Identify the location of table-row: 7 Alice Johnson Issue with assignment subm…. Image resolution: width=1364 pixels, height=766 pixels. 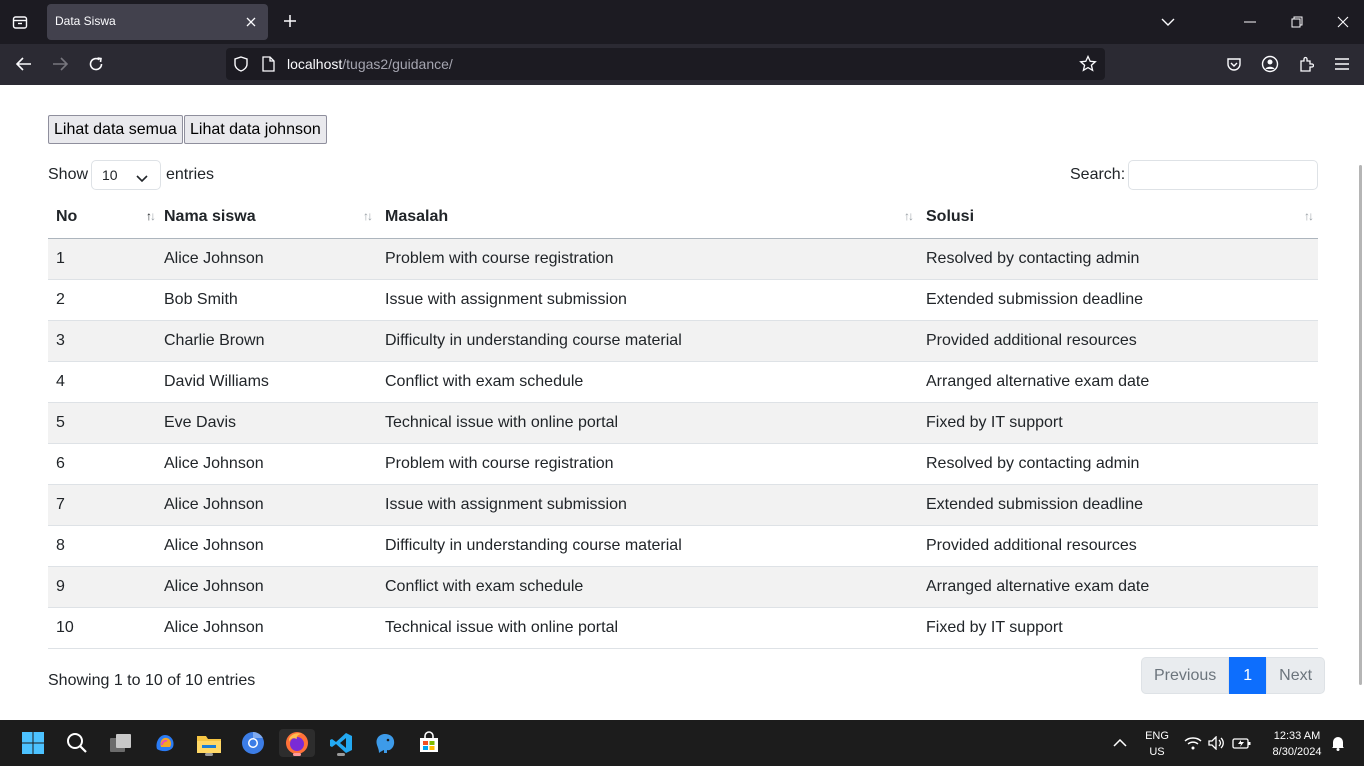
(683, 505).